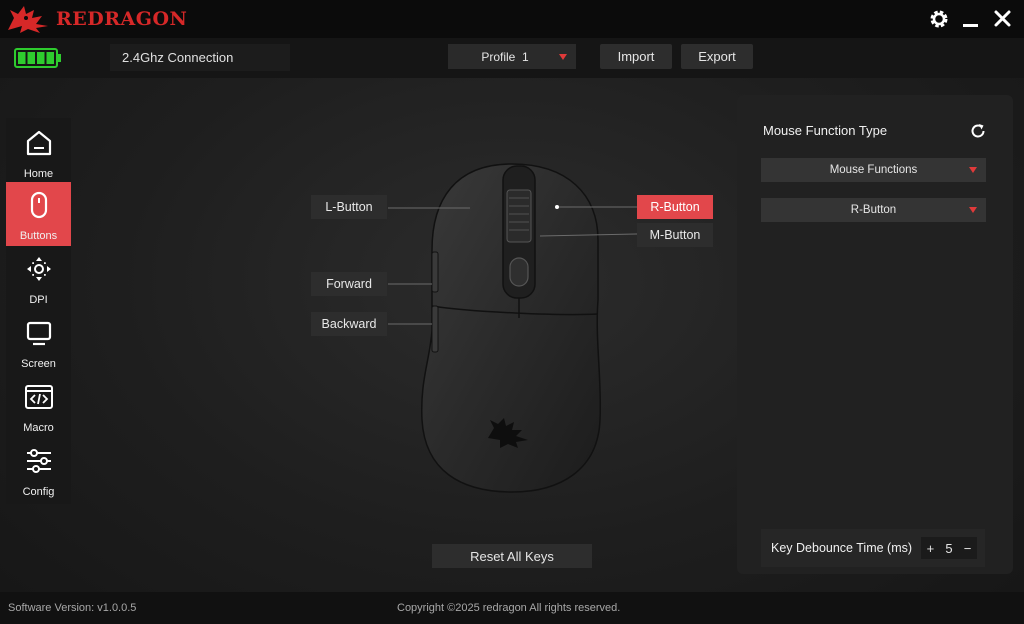  I want to click on battery-icon, so click(37, 58).